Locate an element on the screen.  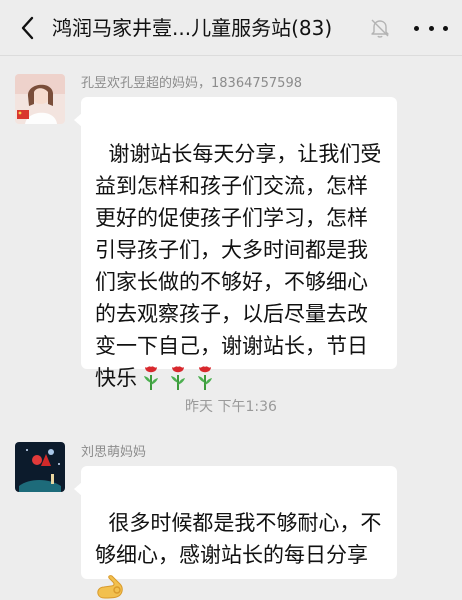
back-button is located at coordinates (27, 28).